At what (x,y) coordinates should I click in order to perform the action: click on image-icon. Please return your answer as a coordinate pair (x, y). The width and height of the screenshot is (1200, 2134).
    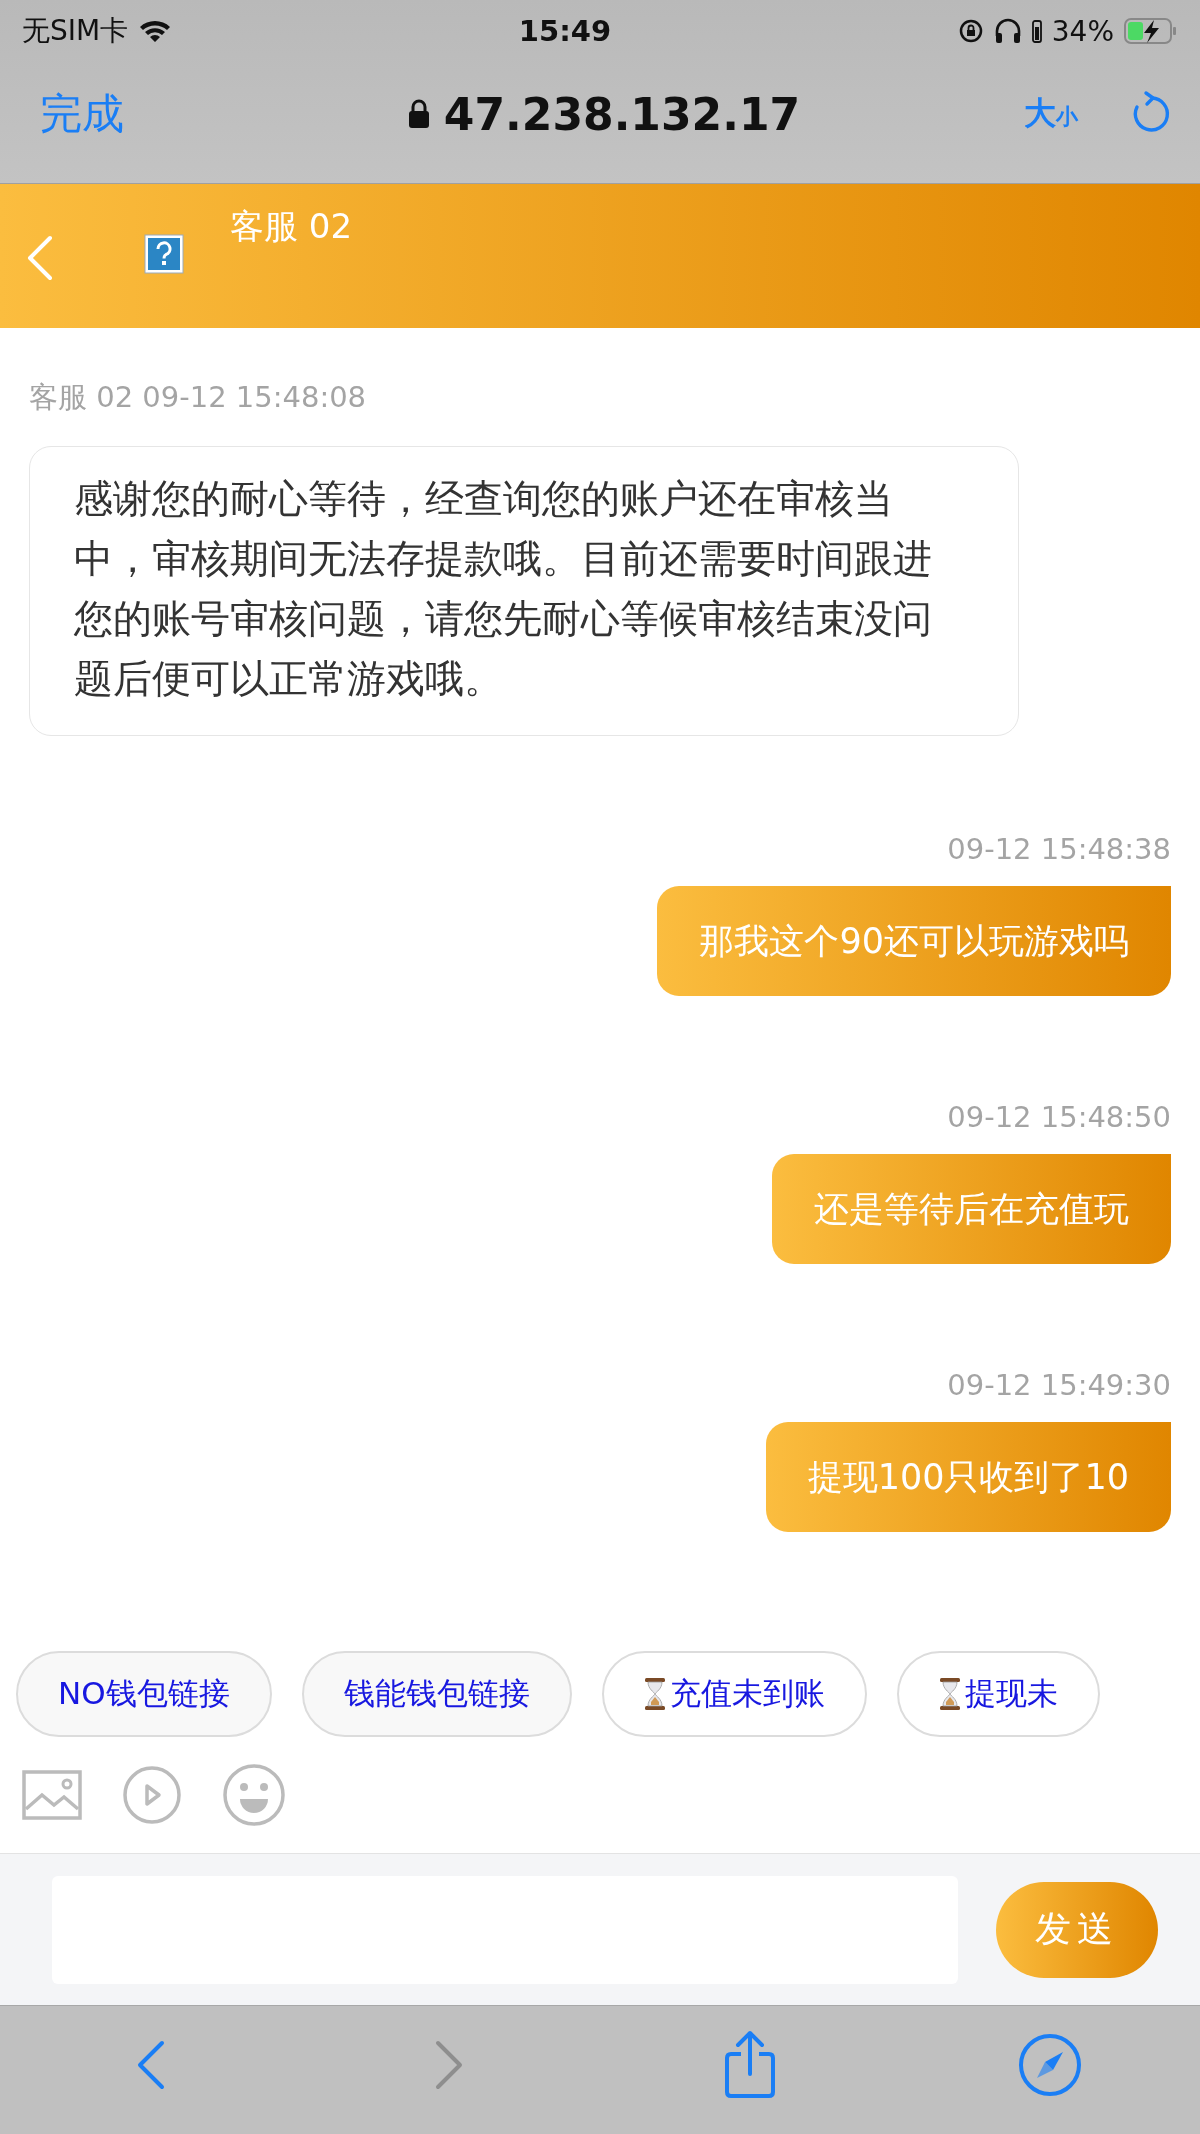
    Looking at the image, I should click on (52, 1795).